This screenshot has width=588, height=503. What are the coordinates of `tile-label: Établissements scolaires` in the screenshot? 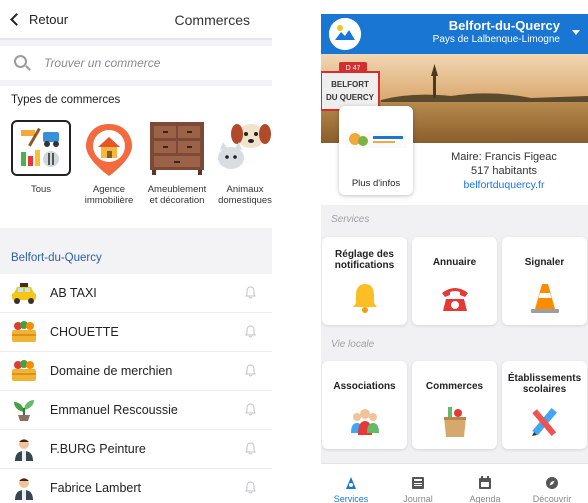 It's located at (544, 384).